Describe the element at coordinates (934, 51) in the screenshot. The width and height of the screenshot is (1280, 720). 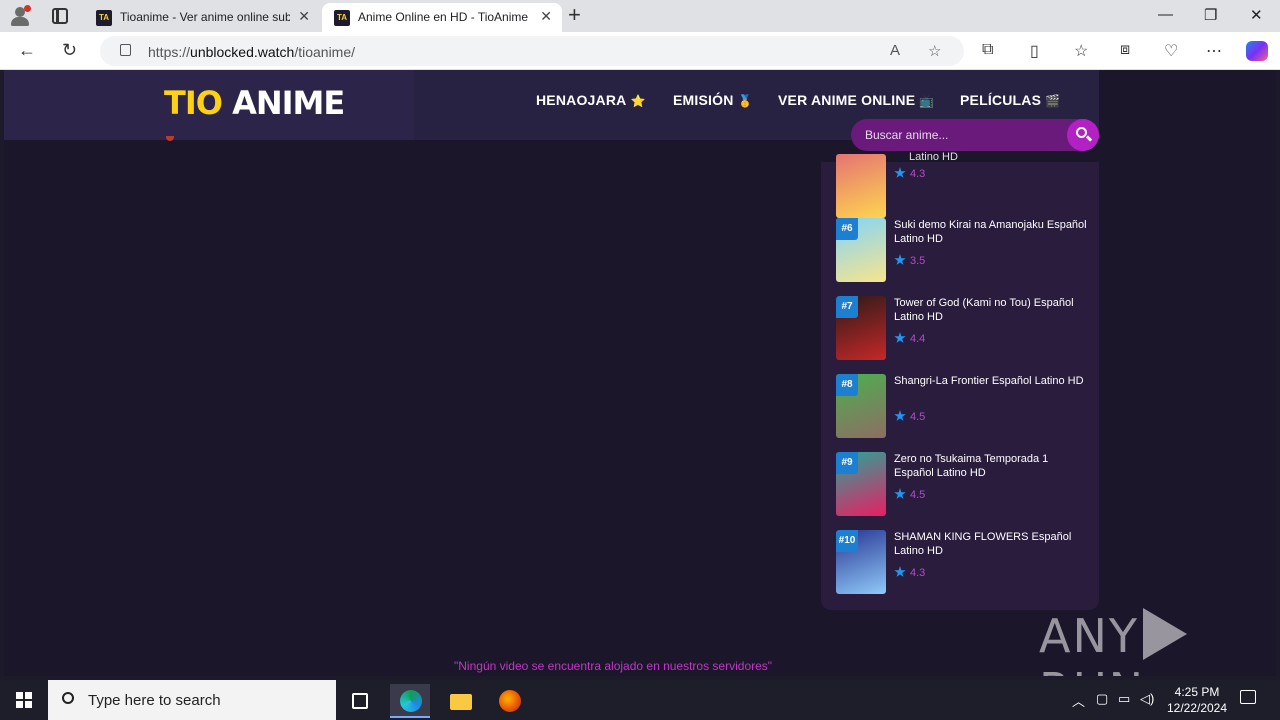
I see `favorite-star-icon: ☆` at that location.